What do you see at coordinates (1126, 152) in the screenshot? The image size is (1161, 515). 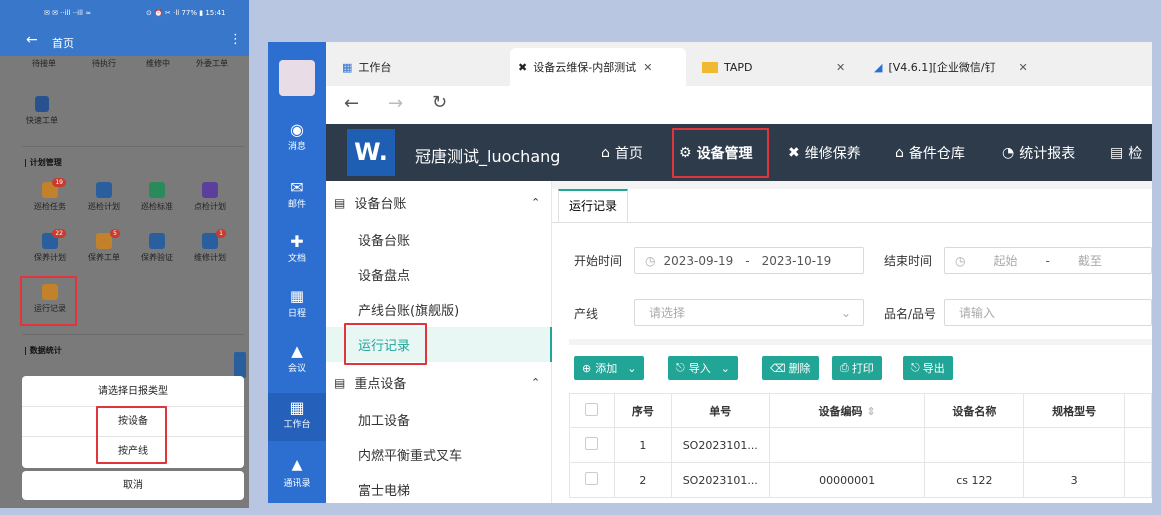 I see `menu-inspect: ▤ 检` at bounding box center [1126, 152].